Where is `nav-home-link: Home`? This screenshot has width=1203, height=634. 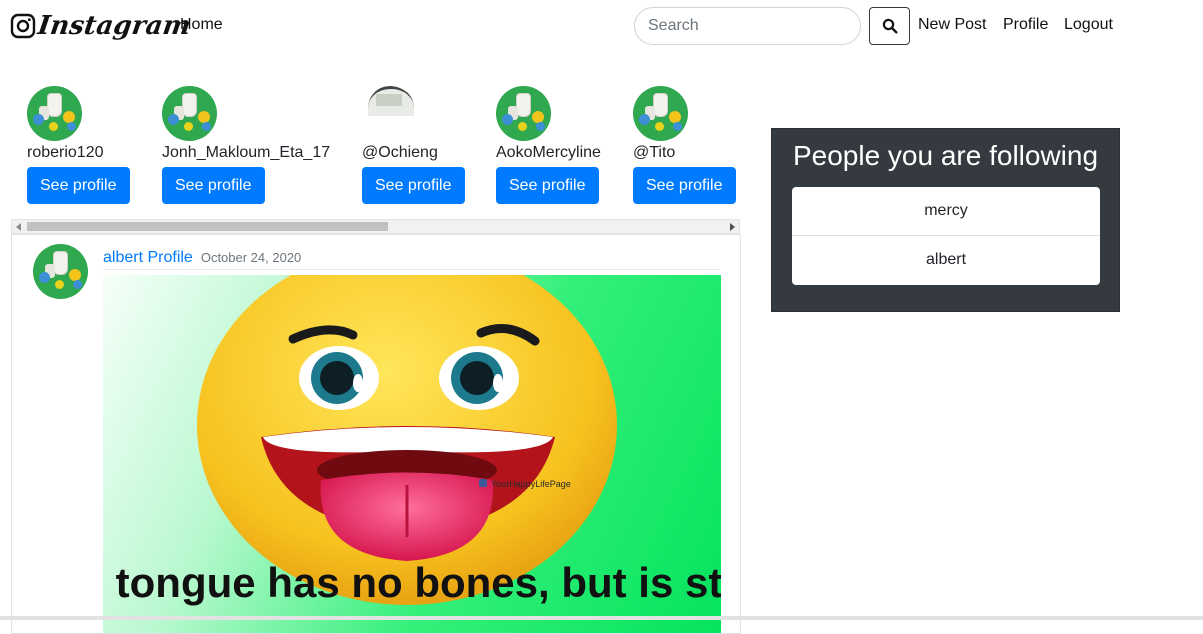
nav-home-link: Home is located at coordinates (201, 25).